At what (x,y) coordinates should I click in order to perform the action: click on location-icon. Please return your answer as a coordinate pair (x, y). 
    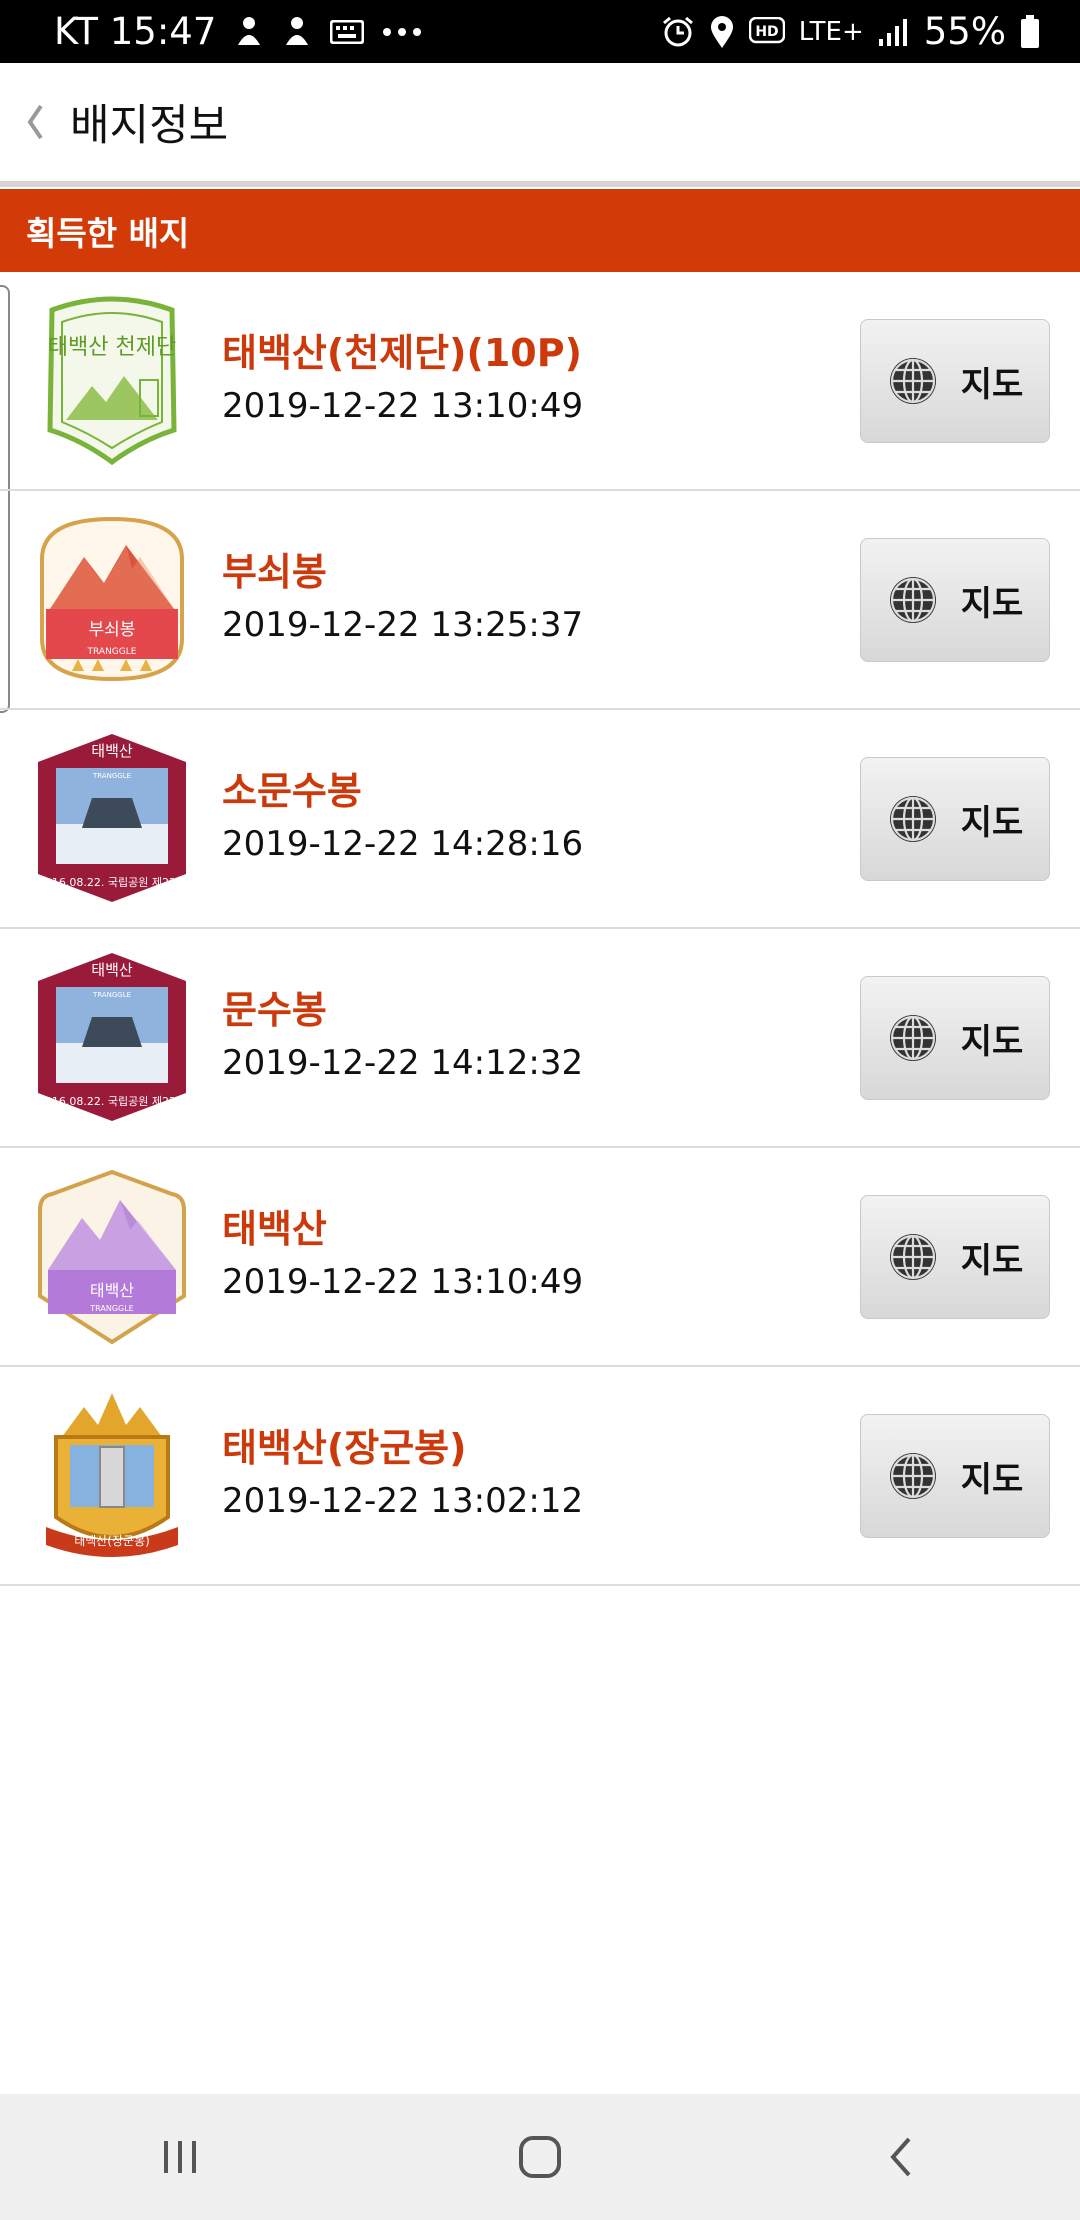
    Looking at the image, I should click on (722, 32).